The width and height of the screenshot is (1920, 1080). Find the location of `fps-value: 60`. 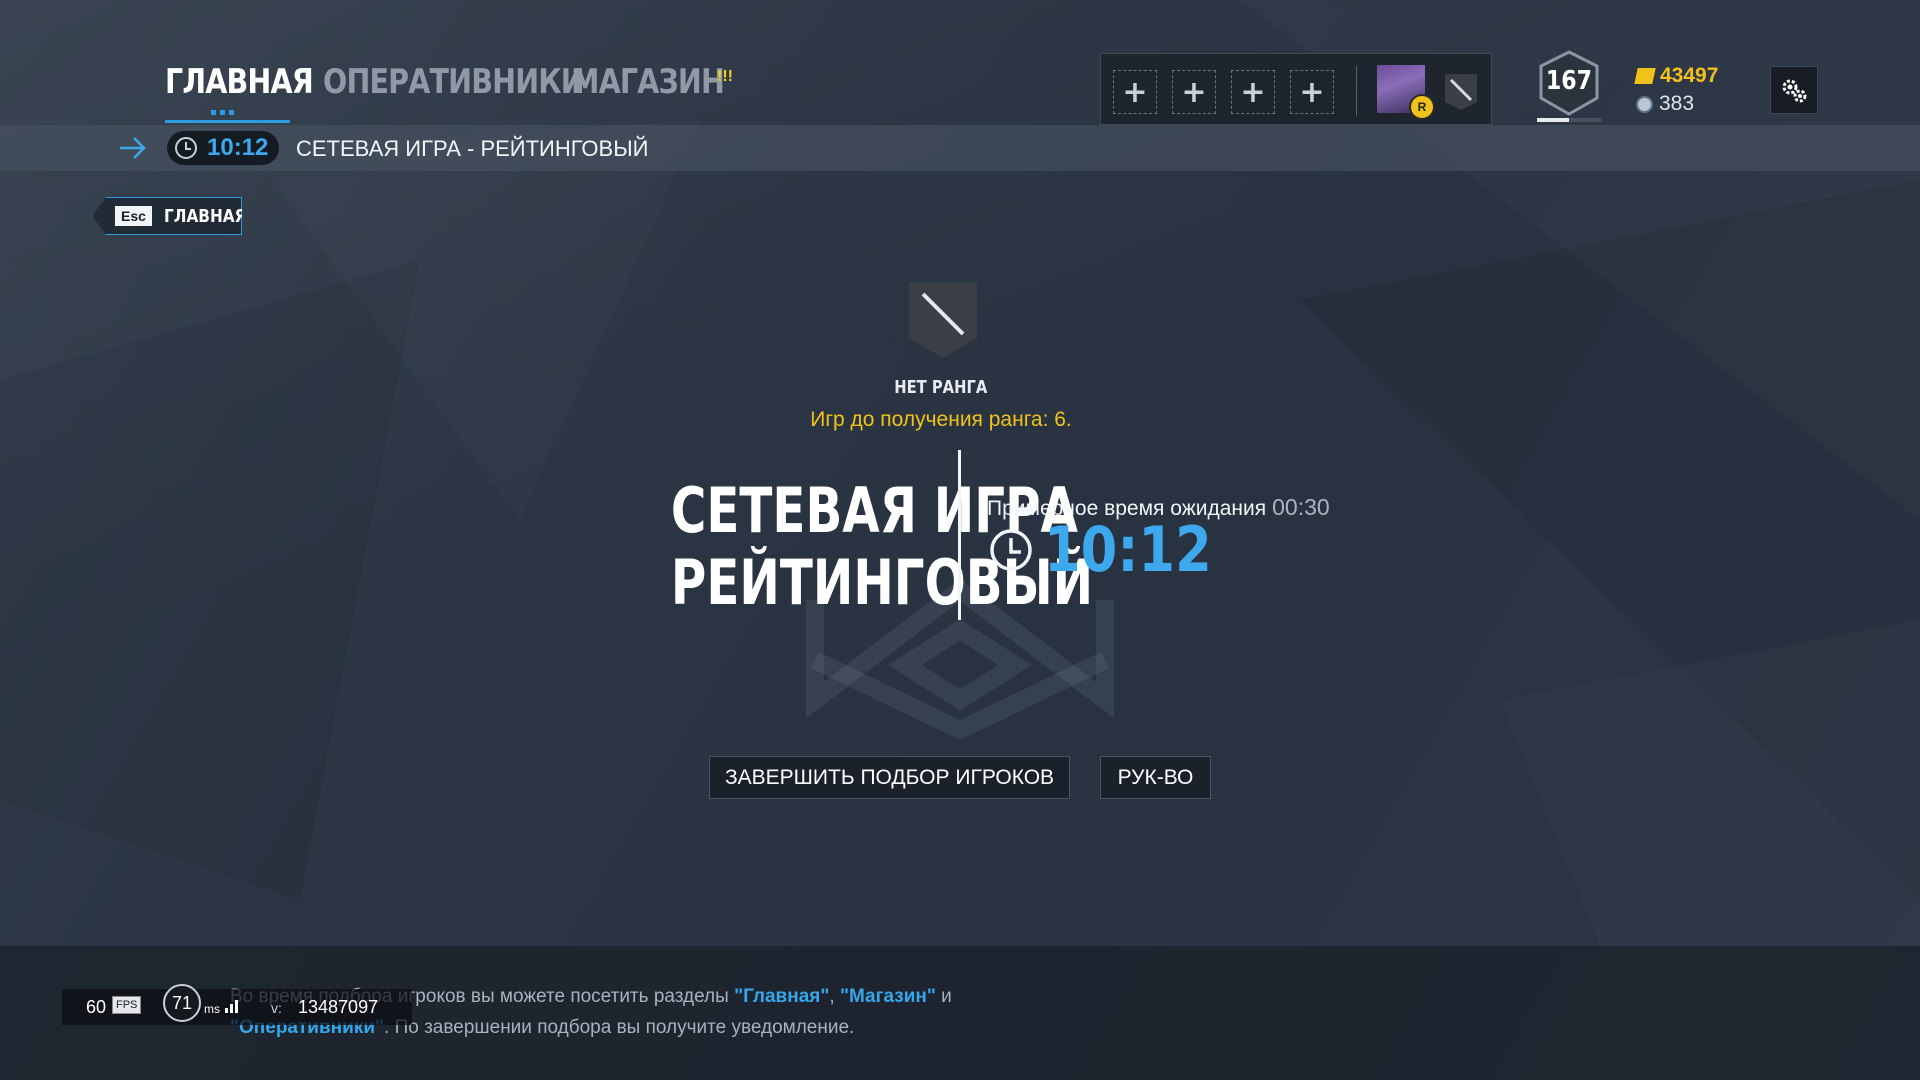

fps-value: 60 is located at coordinates (96, 1007).